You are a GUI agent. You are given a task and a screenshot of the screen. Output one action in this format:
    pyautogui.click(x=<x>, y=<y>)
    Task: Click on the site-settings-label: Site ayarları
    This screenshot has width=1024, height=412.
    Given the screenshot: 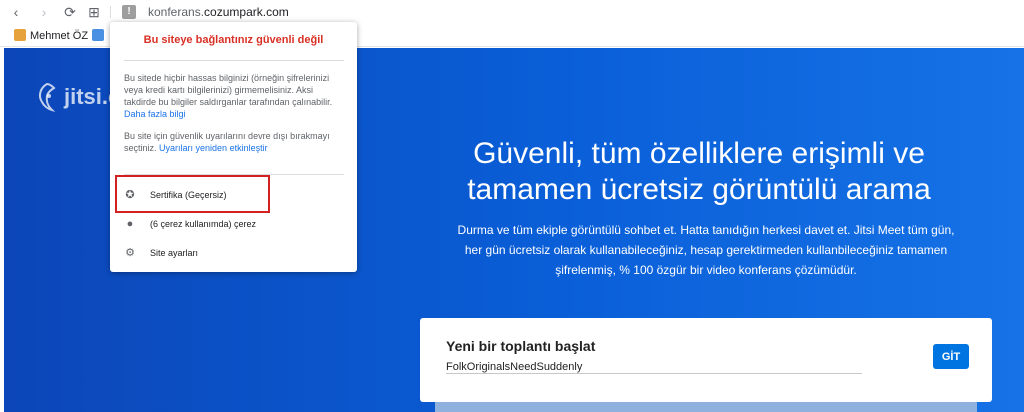 What is the action you would take?
    pyautogui.click(x=174, y=253)
    